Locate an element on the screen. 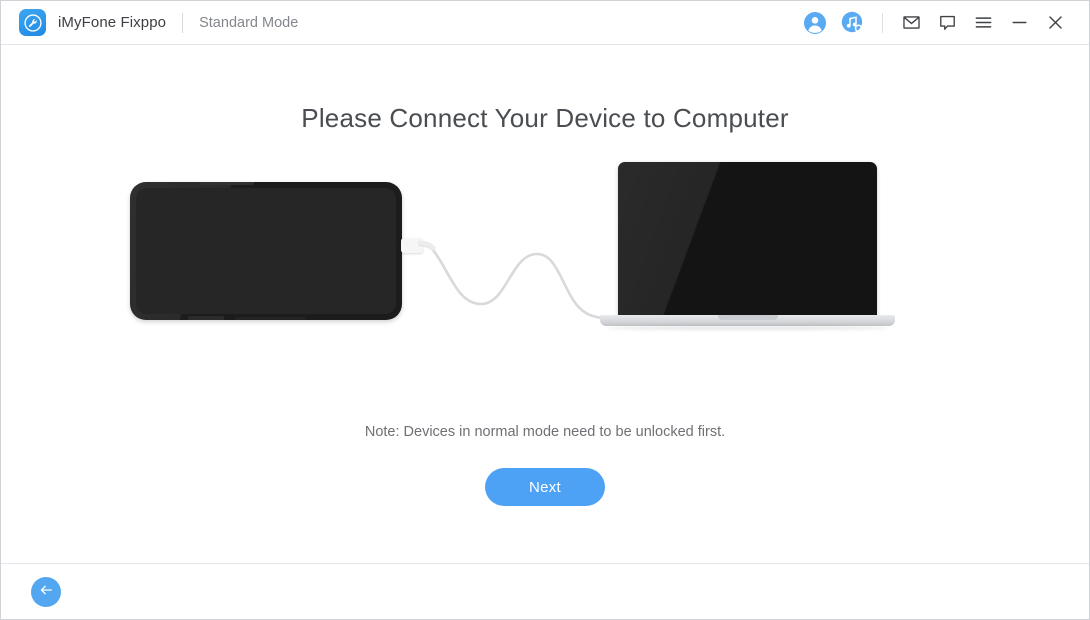 The height and width of the screenshot is (620, 1090). mode-label: Standard Mode is located at coordinates (249, 22).